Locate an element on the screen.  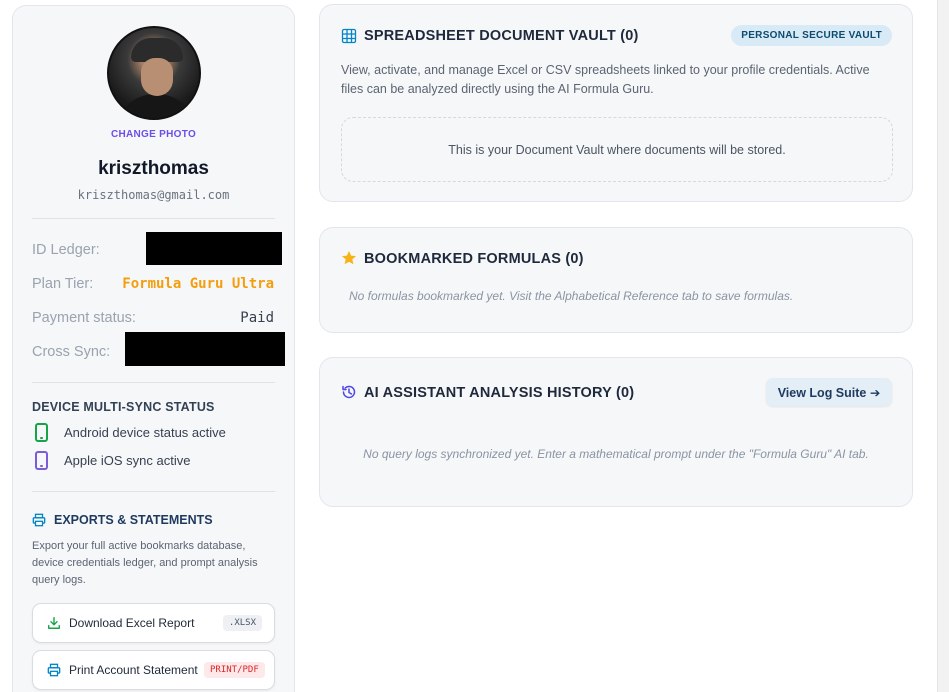
avatar is located at coordinates (154, 73).